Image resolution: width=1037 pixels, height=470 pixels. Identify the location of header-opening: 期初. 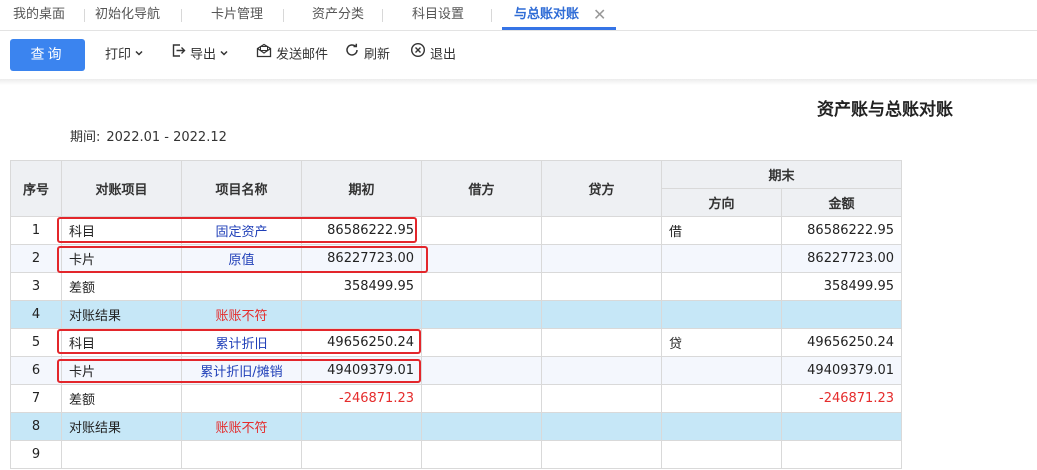
(361, 188).